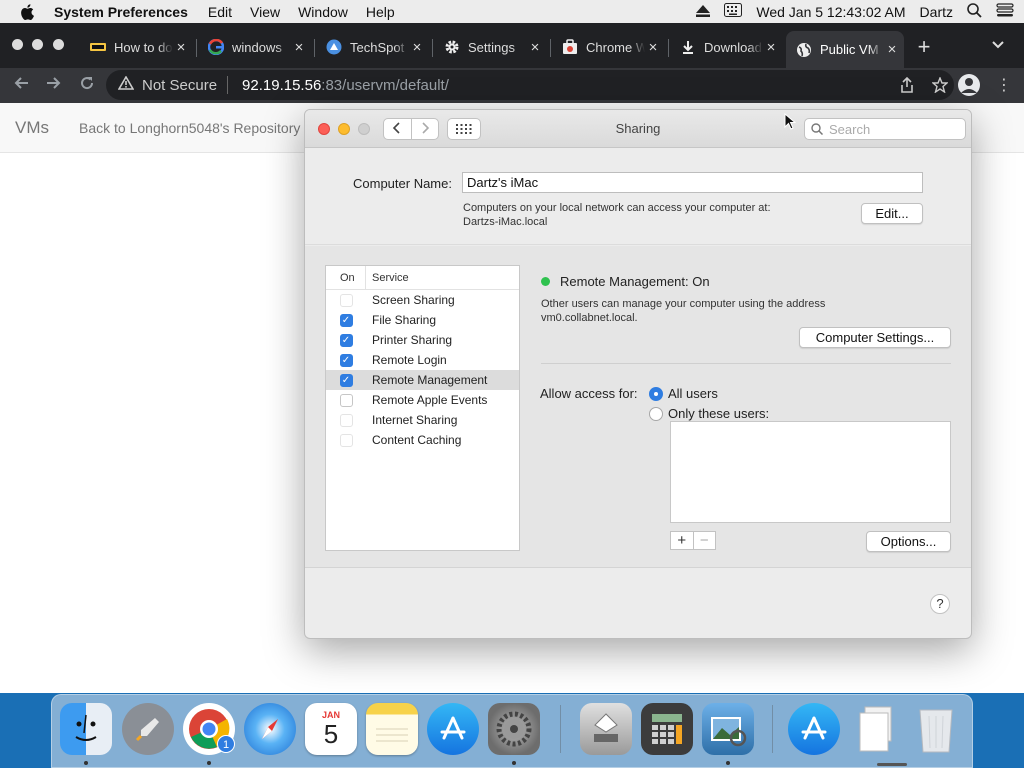  Describe the element at coordinates (667, 729) in the screenshot. I see `calculator-icon` at that location.